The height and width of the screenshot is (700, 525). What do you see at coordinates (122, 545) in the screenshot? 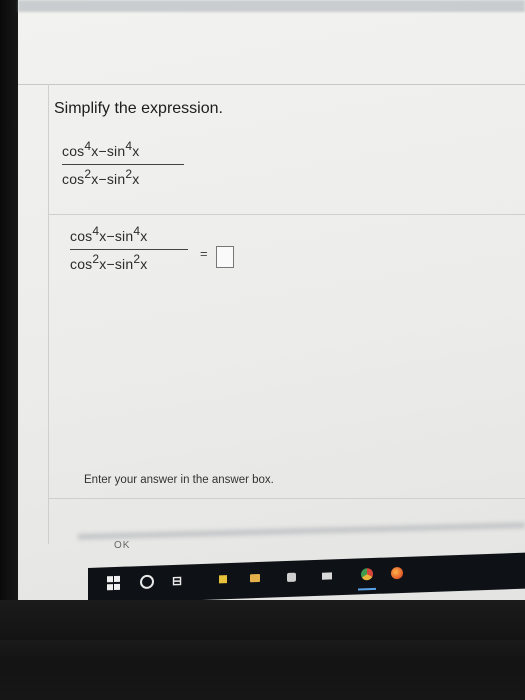
I see `ok-button: OK` at bounding box center [122, 545].